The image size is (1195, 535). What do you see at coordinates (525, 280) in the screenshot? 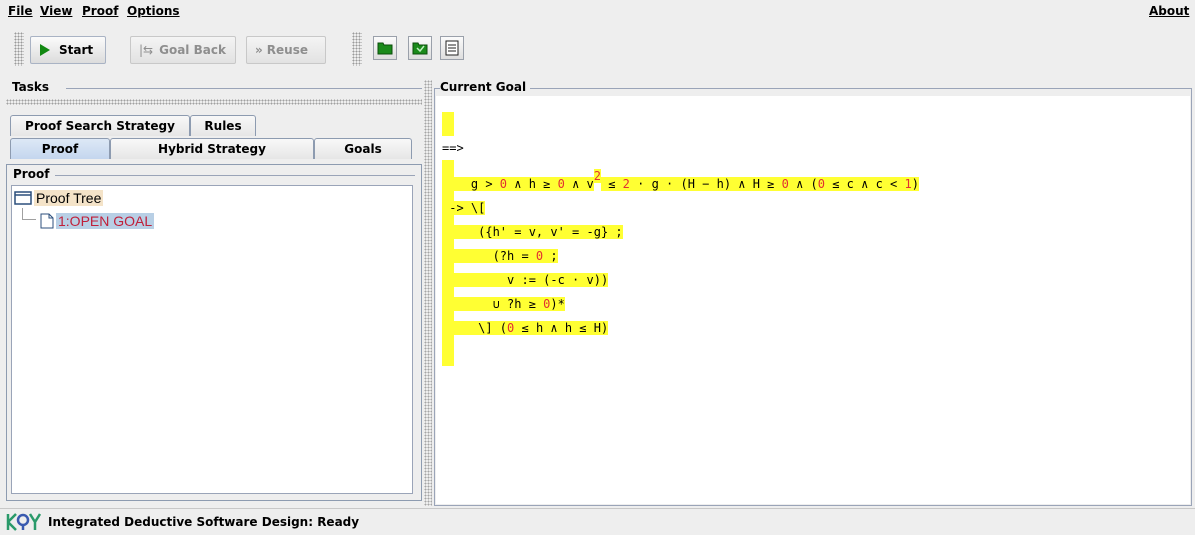
I see `goal-line-5: v := (-c · v))` at bounding box center [525, 280].